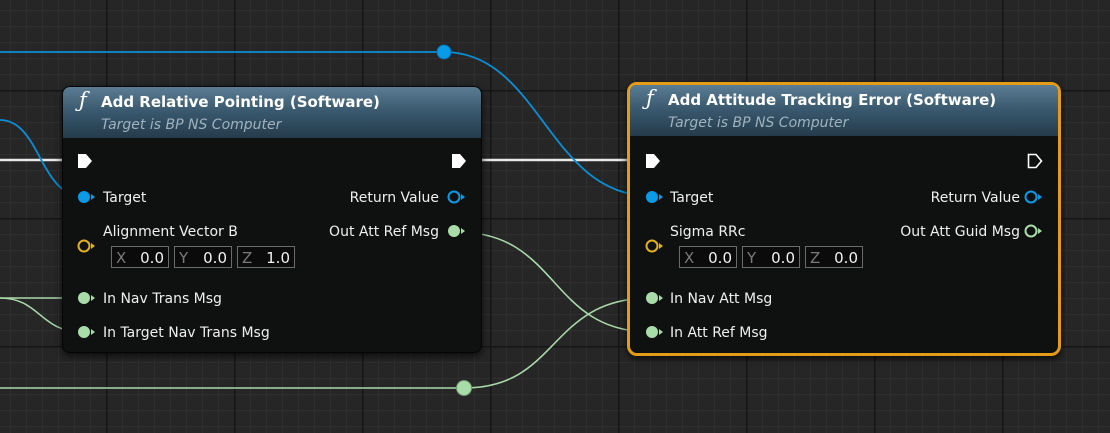 The image size is (1110, 433). I want to click on pin-label-in-nav-trans-msg: In Nav Trans Msg, so click(162, 299).